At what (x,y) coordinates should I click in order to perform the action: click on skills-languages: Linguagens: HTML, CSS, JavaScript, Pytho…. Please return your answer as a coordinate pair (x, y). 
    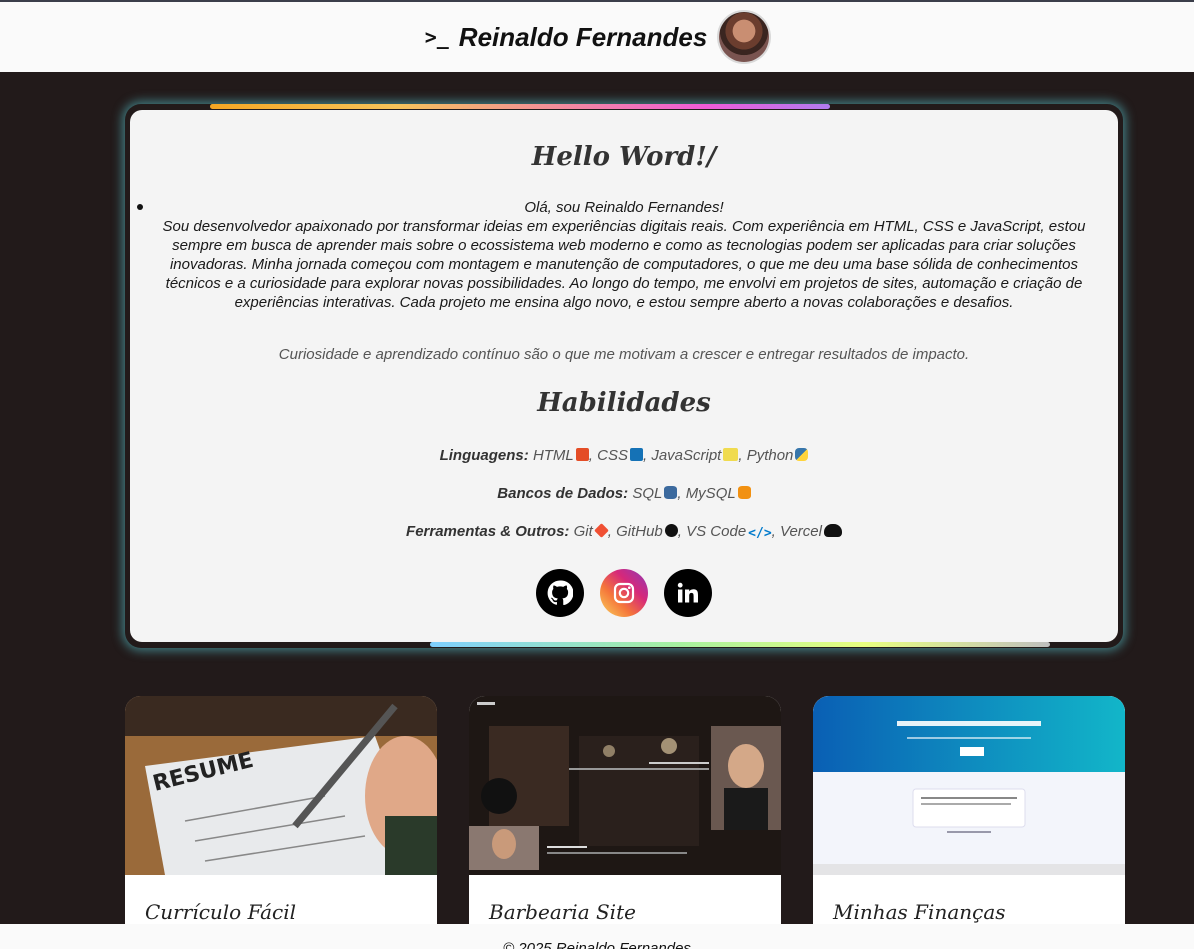
    Looking at the image, I should click on (624, 455).